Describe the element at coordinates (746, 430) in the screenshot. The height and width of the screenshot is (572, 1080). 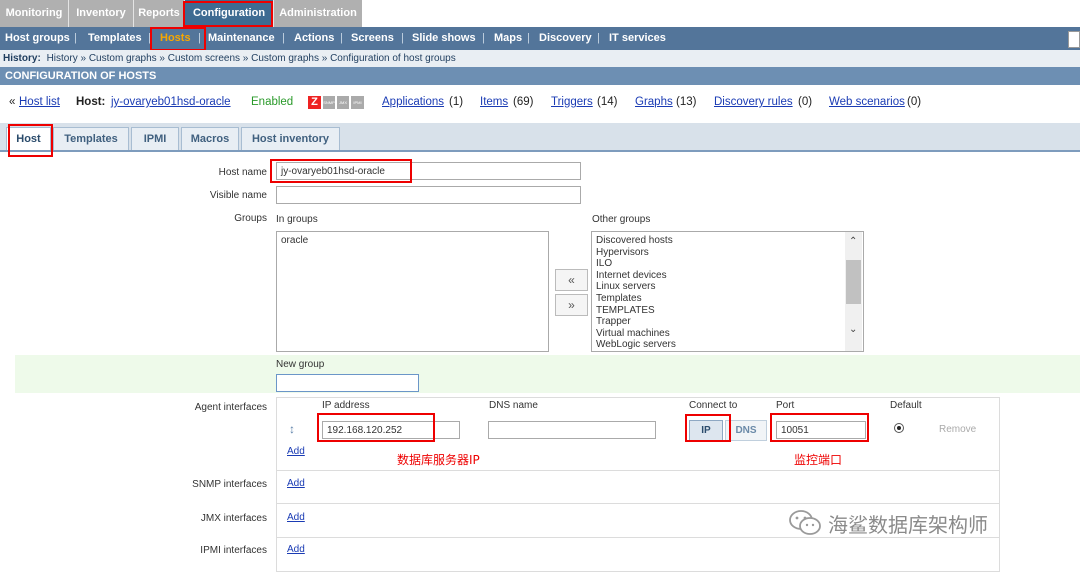
I see `connect-dns-button: DNS` at that location.